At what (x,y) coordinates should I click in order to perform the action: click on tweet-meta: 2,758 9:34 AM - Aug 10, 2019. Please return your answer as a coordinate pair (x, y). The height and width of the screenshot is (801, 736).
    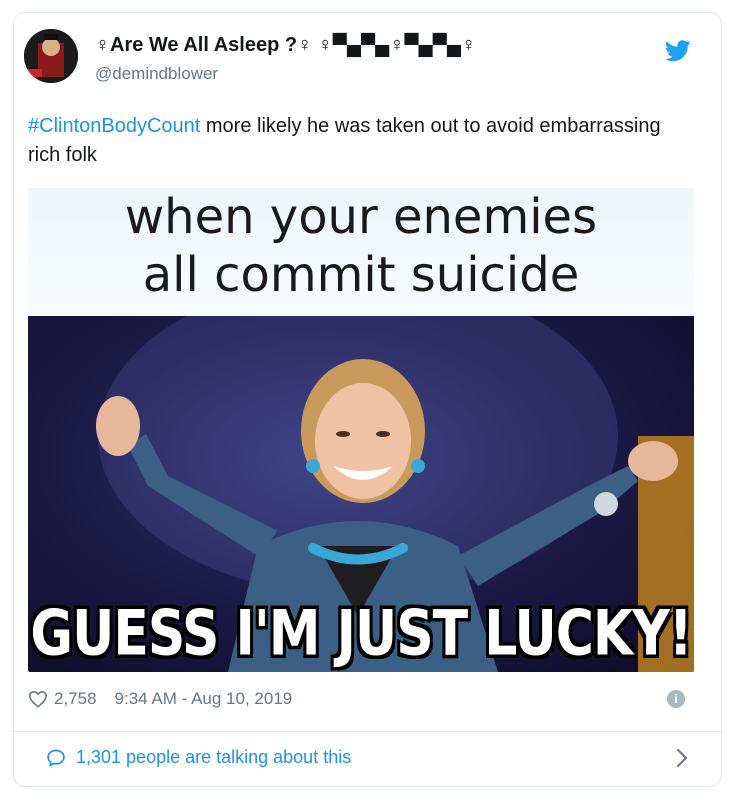
    Looking at the image, I should click on (160, 699).